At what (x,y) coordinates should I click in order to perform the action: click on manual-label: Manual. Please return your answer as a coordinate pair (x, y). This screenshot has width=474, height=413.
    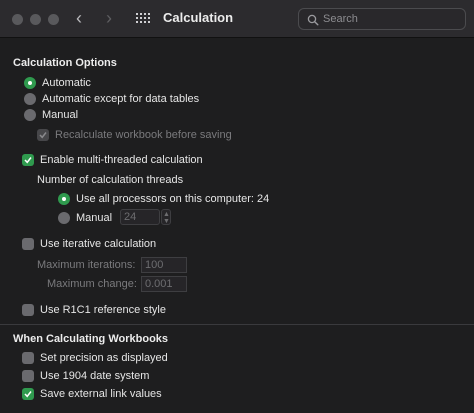
    Looking at the image, I should click on (60, 115).